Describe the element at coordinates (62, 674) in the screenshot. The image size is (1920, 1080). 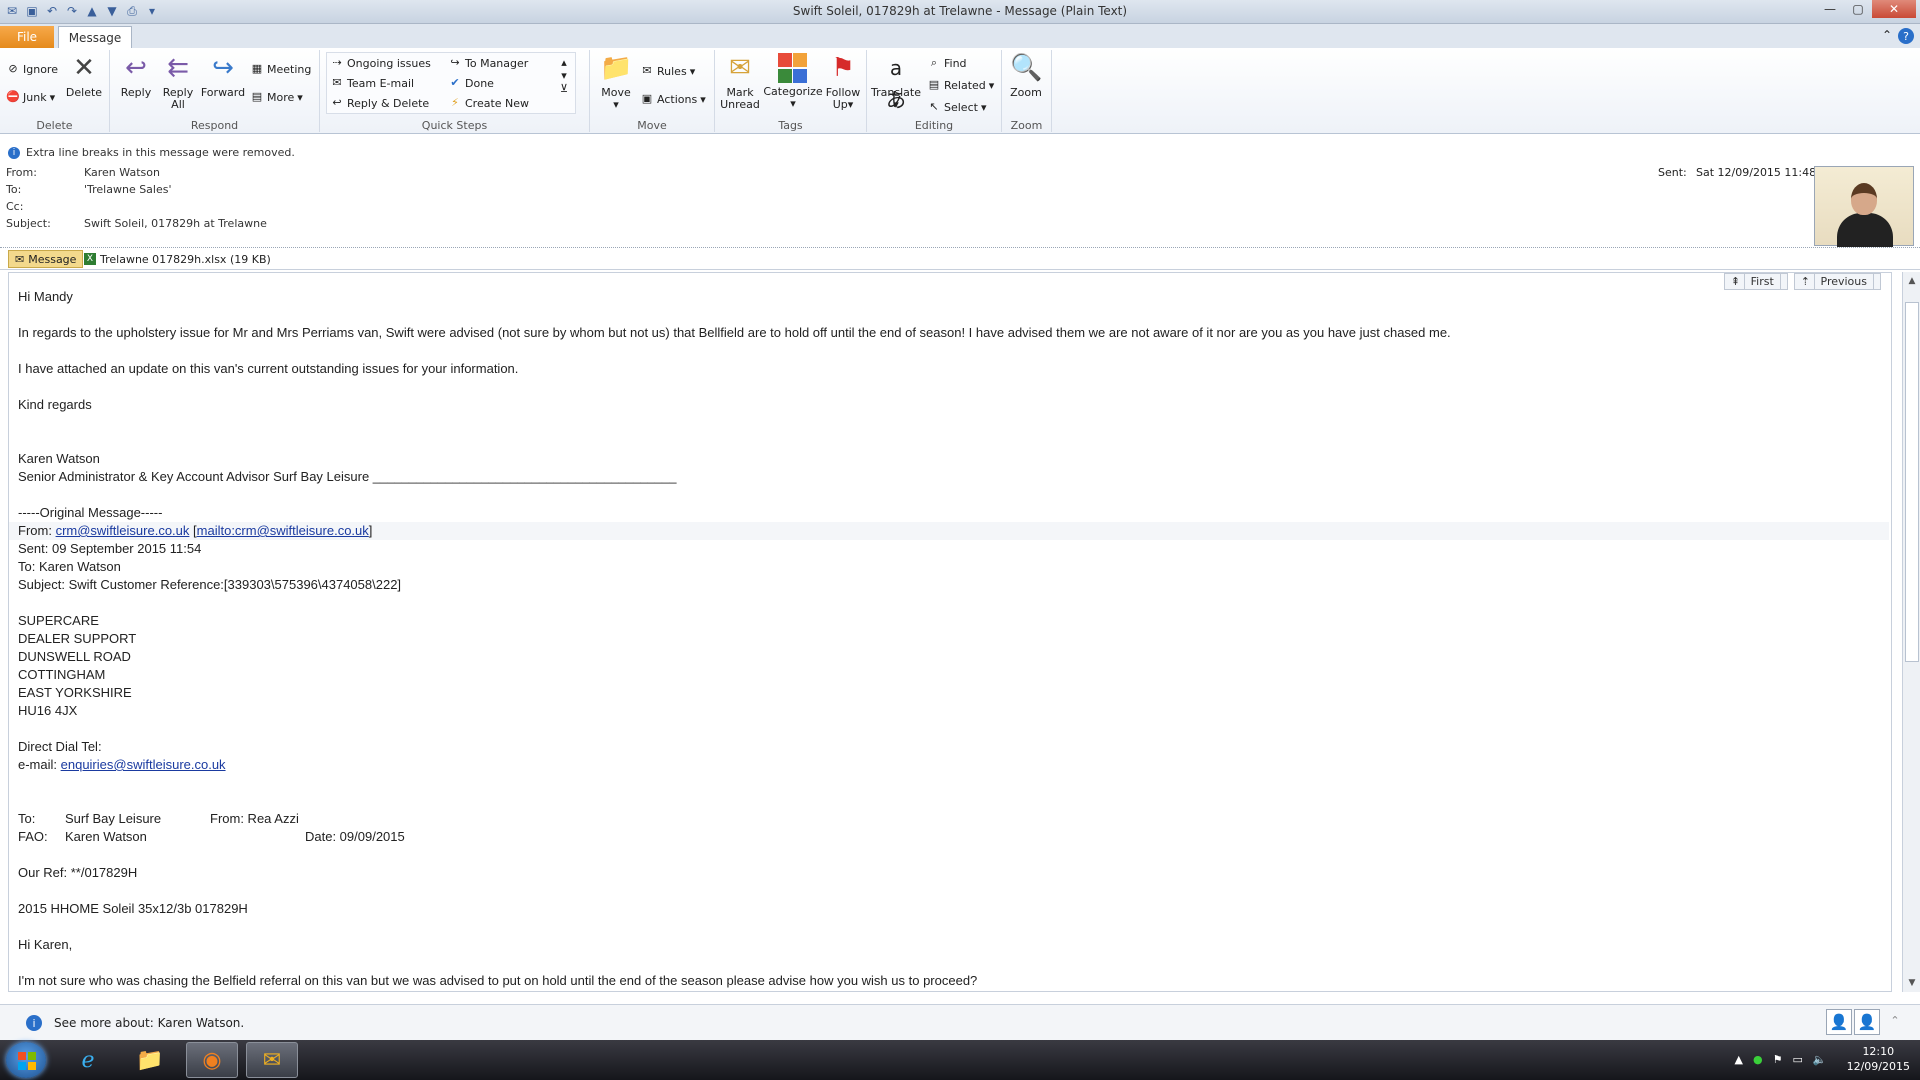
I see `address-line: COTTINGHAM` at that location.